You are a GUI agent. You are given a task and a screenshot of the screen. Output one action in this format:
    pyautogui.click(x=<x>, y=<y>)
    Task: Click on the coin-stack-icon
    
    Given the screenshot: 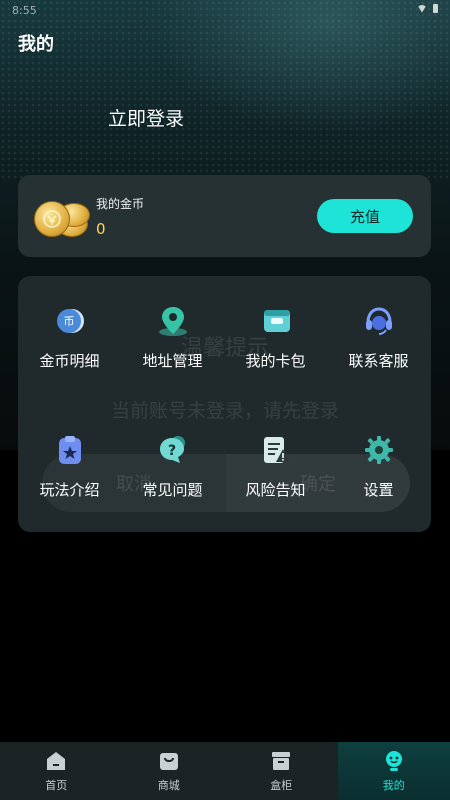 What is the action you would take?
    pyautogui.click(x=63, y=219)
    